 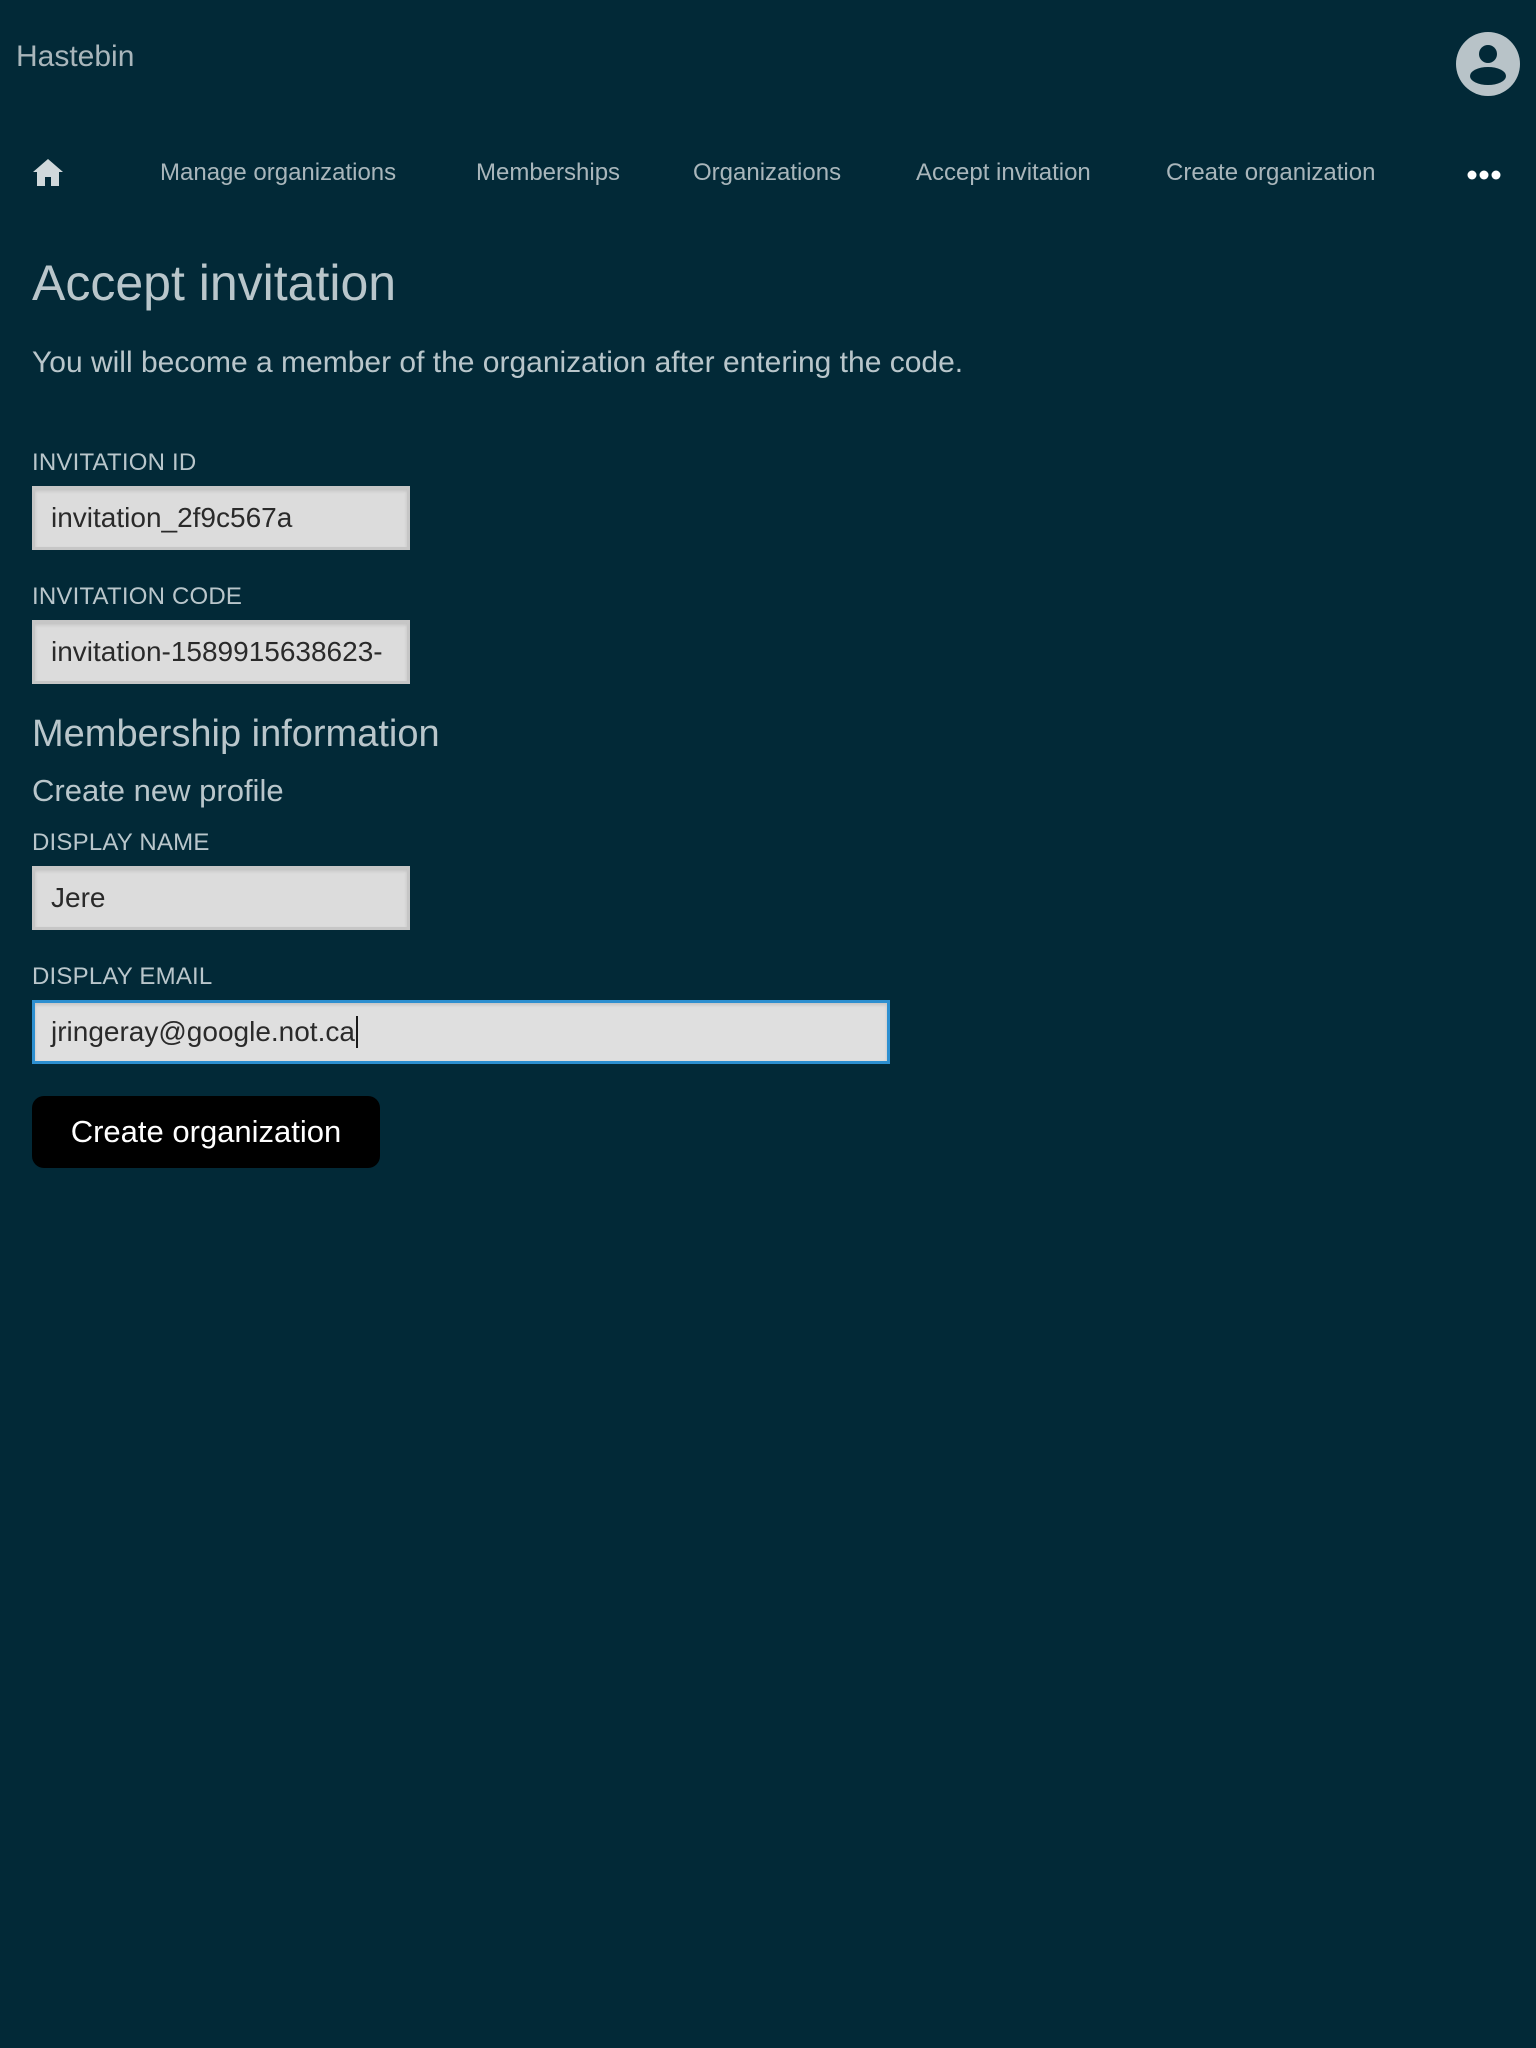 What do you see at coordinates (137, 596) in the screenshot?
I see `invitation-code-label: INVITATION CODE` at bounding box center [137, 596].